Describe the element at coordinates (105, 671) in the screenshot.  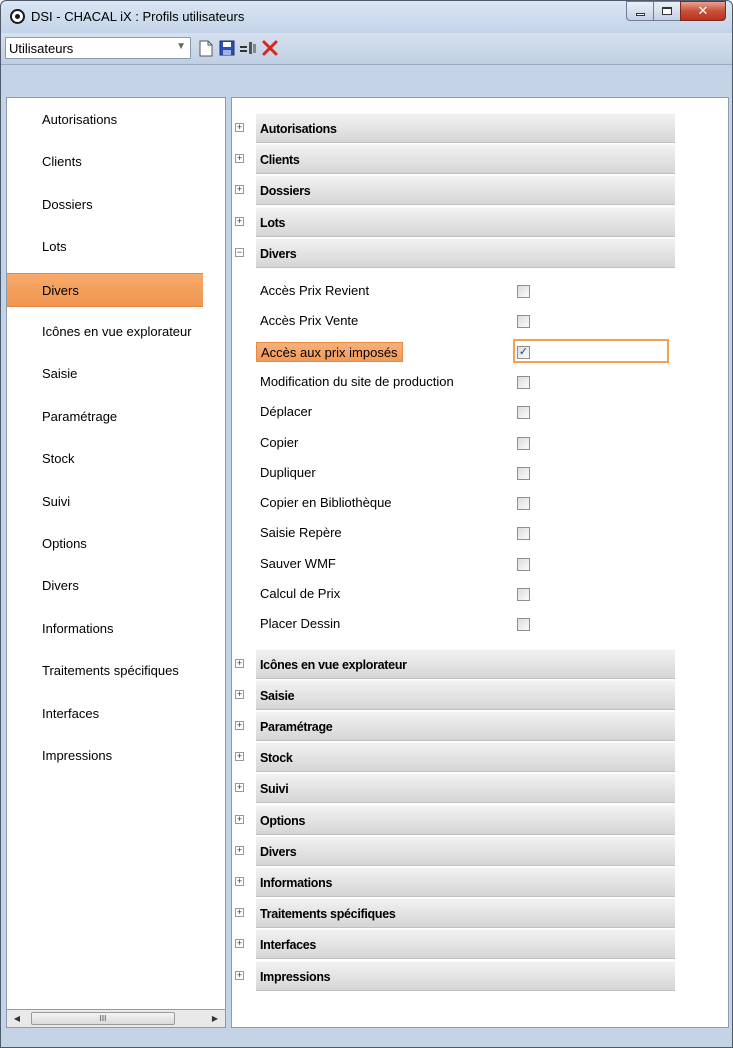
I see `sidebar-item: Traitements spécifiques` at that location.